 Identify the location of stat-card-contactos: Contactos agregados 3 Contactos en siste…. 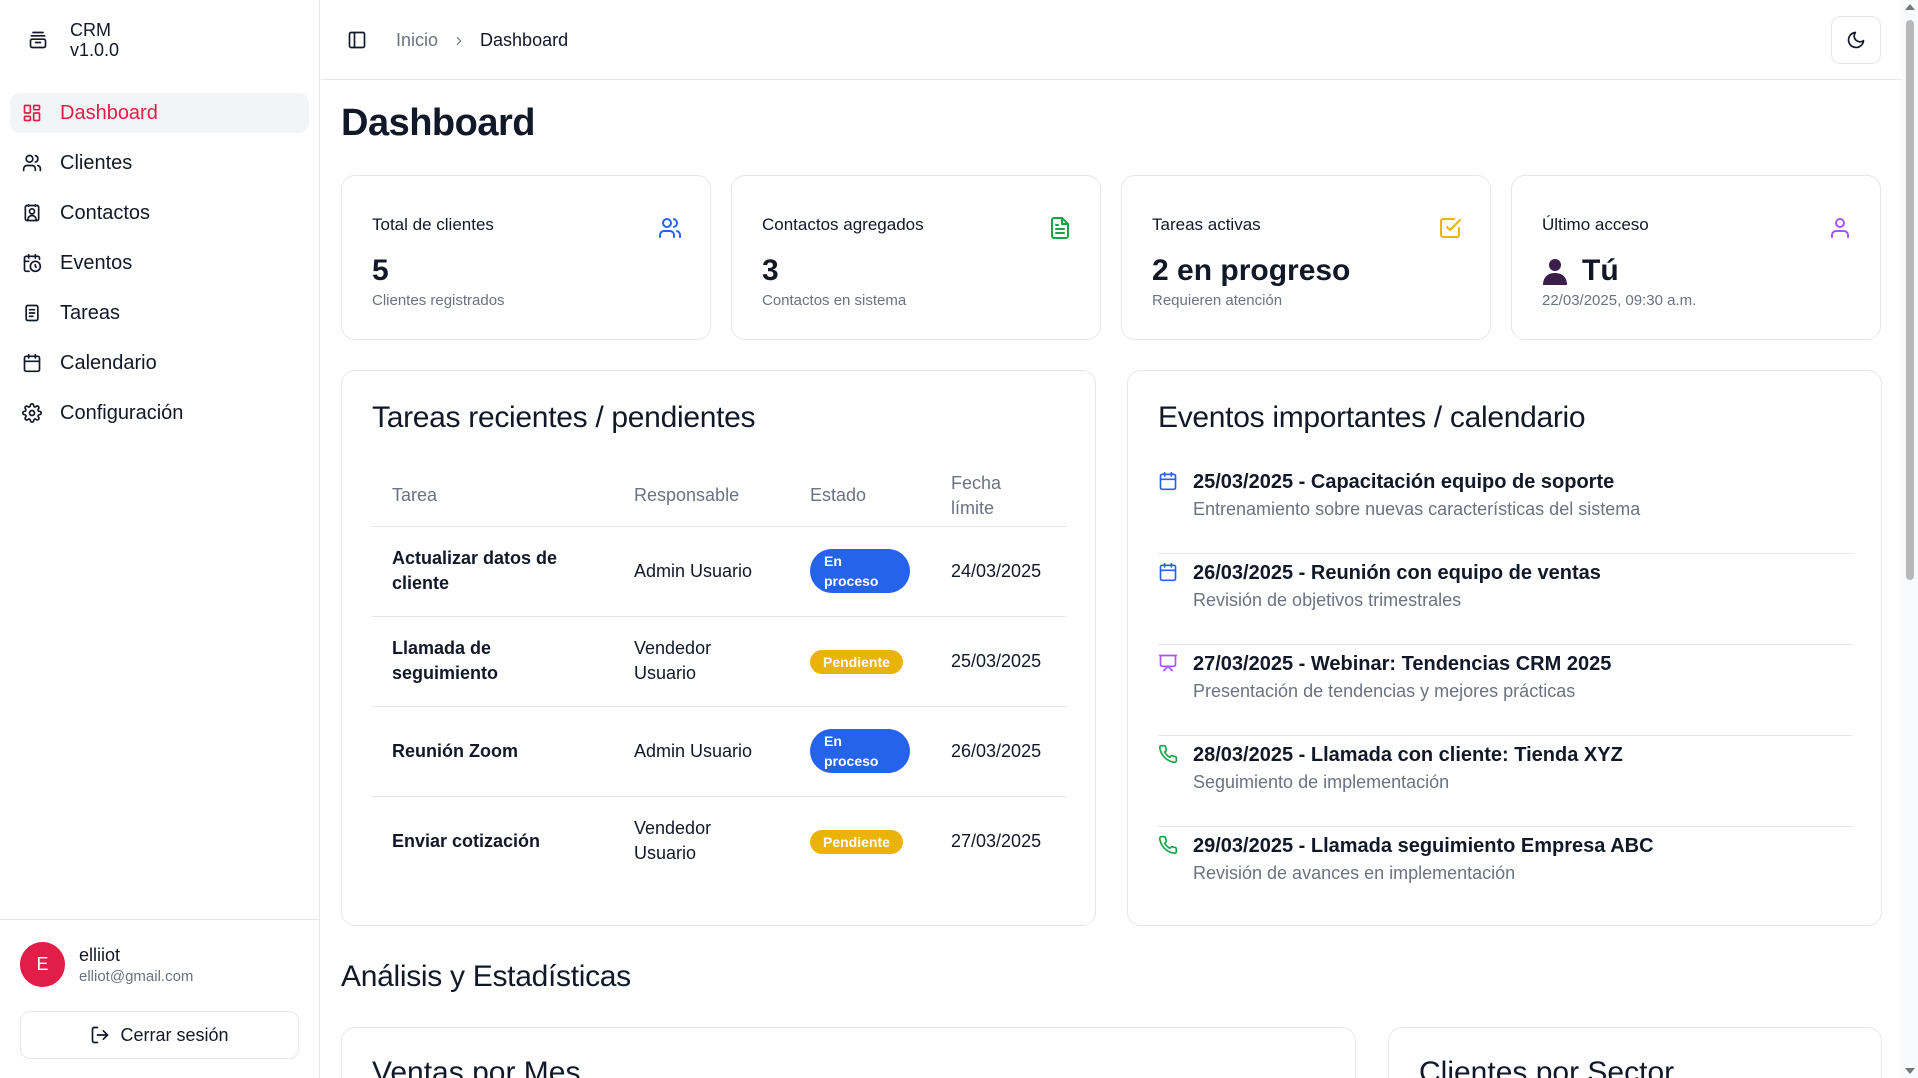
(916, 257).